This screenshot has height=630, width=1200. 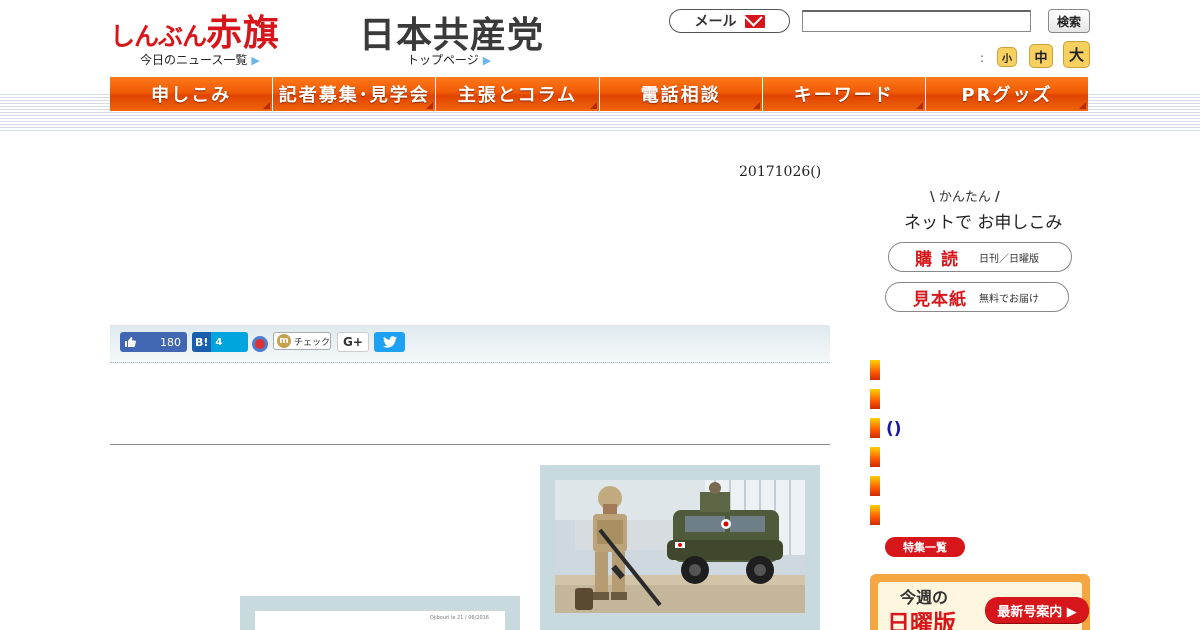 What do you see at coordinates (932, 197) in the screenshot?
I see `slash-left-icon: \` at bounding box center [932, 197].